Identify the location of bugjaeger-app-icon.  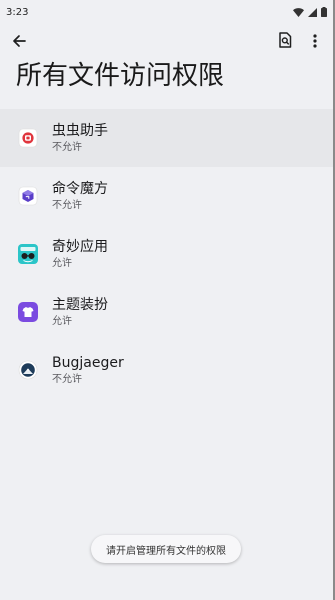
(28, 370).